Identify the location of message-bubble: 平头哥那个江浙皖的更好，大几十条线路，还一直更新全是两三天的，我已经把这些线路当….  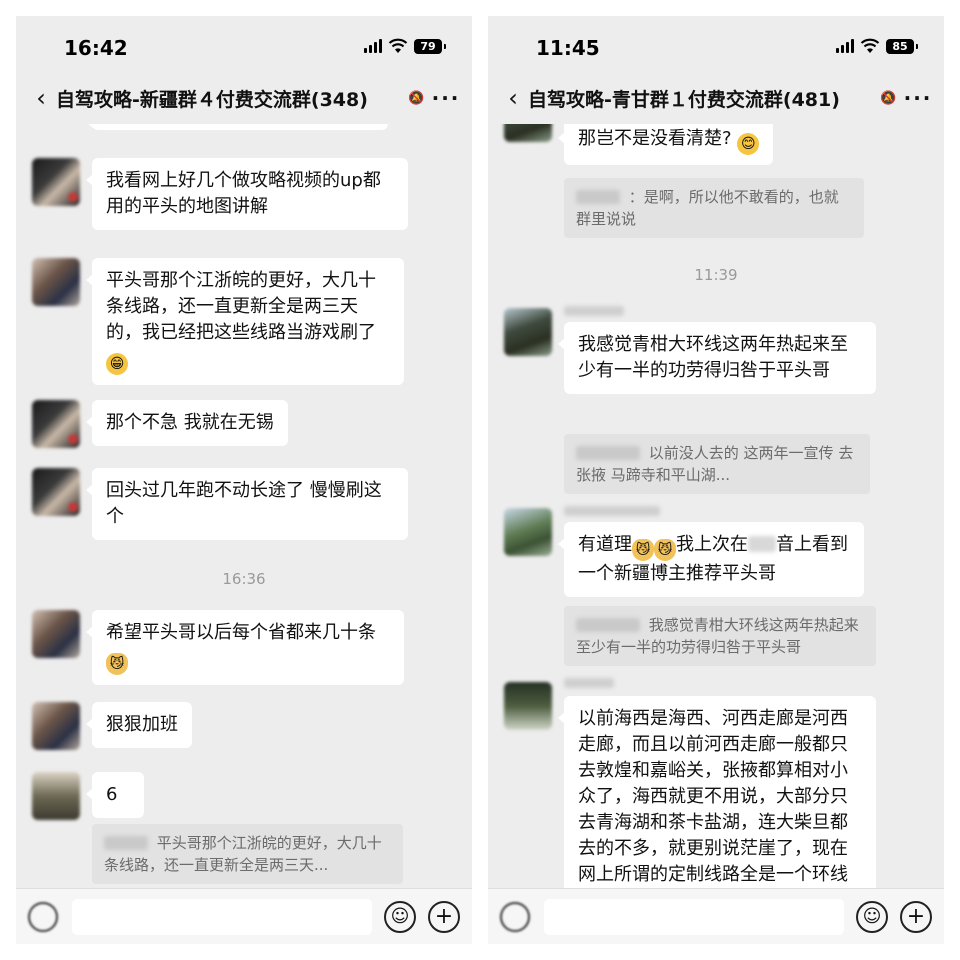
(245, 321).